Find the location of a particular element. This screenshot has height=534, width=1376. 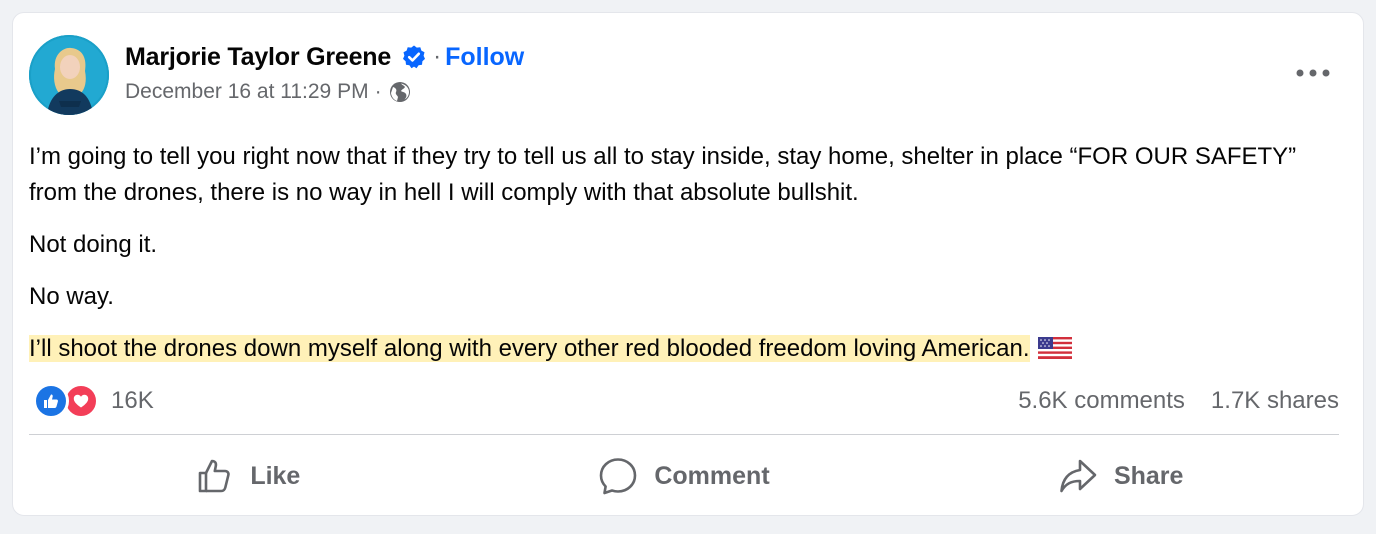

post-paragraph: Not doing it. is located at coordinates (93, 244).